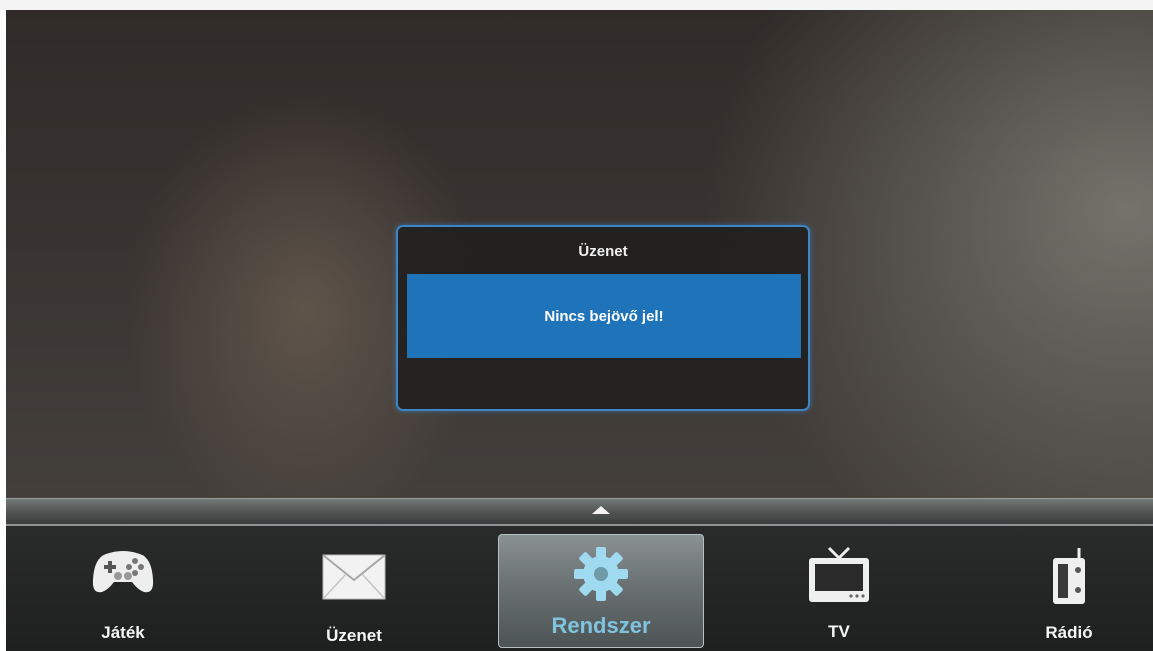  What do you see at coordinates (123, 574) in the screenshot?
I see `gamepad-icon` at bounding box center [123, 574].